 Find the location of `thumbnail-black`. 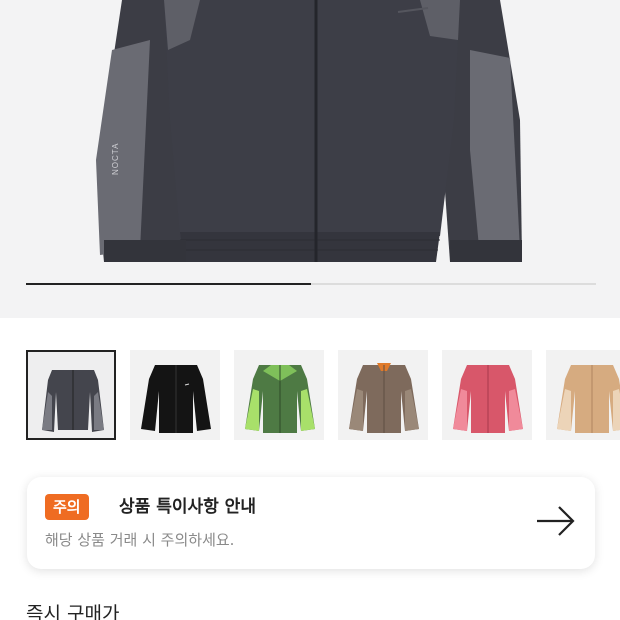

thumbnail-black is located at coordinates (175, 395).